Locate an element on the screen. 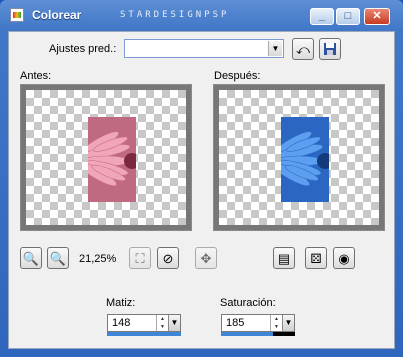  hue-spinner: ▲ ▼ is located at coordinates (162, 323).